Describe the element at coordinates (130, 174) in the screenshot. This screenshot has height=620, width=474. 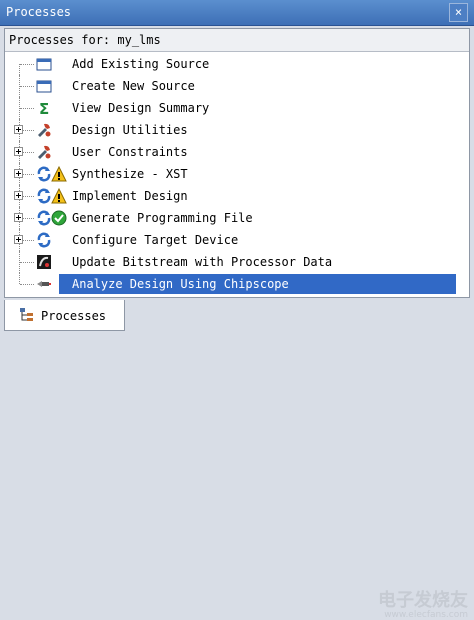
I see `process-item-label: Synthesize - XST` at that location.